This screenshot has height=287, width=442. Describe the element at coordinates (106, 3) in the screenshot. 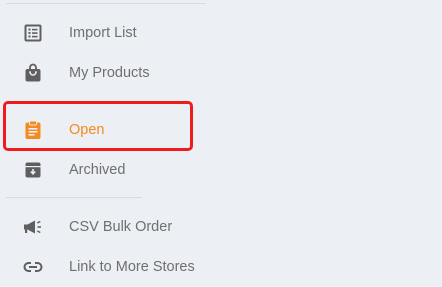

I see `top-divider` at that location.